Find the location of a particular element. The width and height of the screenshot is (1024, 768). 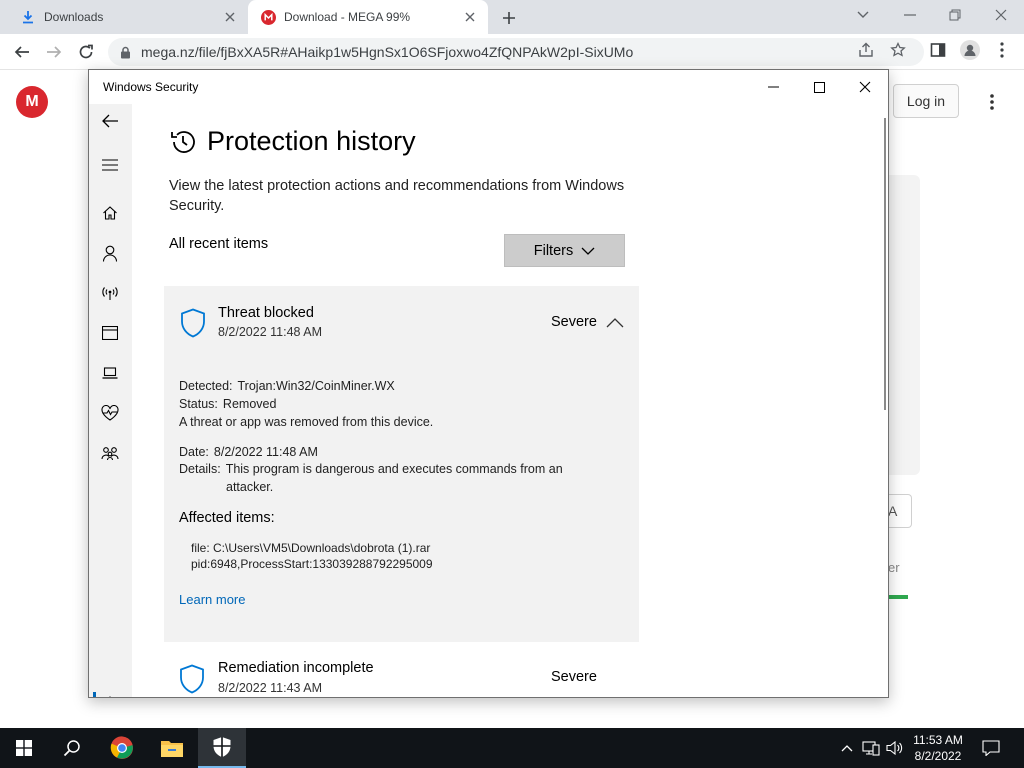

mega-icon is located at coordinates (268, 17).